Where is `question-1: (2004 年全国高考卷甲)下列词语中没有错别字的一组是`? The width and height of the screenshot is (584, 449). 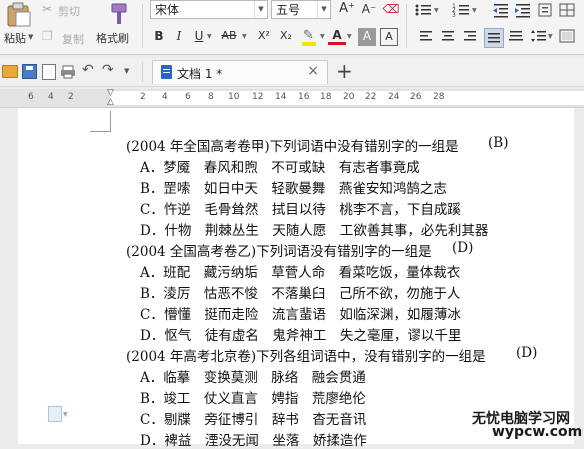
question-1: (2004 年全国高考卷甲)下列词语中没有错别字的一组是 is located at coordinates (292, 147).